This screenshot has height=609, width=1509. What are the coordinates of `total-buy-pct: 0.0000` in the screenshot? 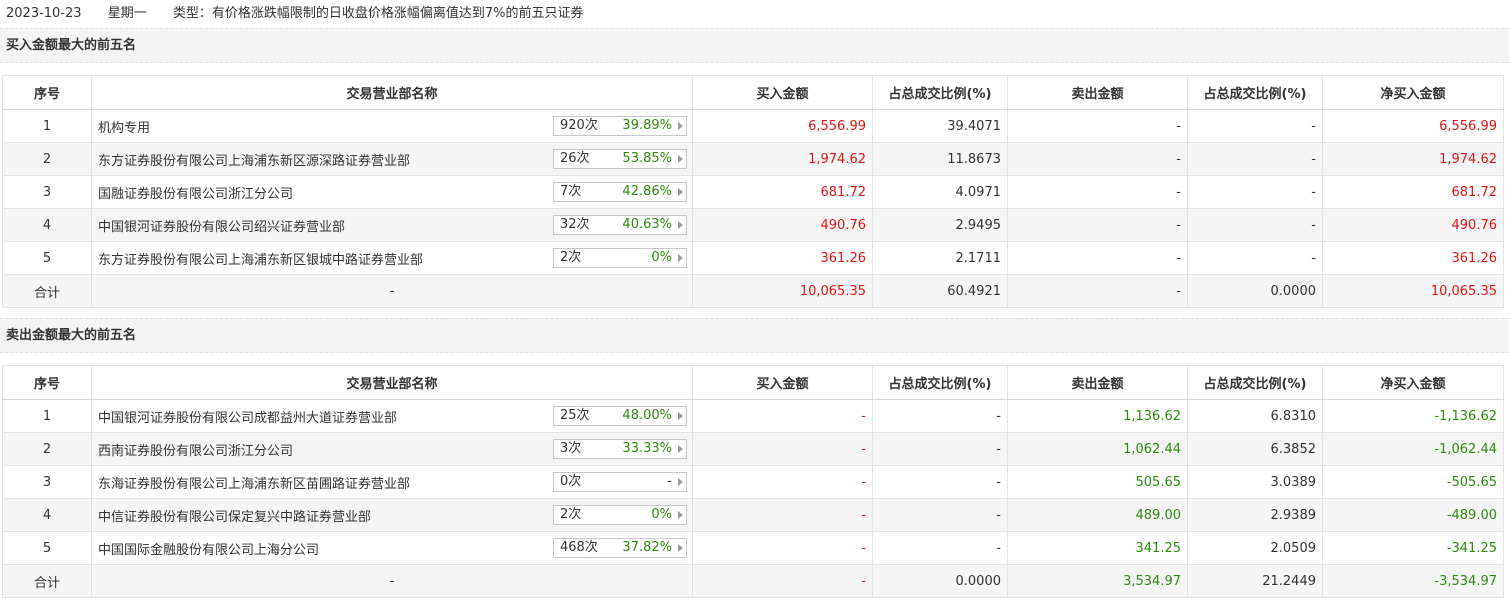 It's located at (940, 581).